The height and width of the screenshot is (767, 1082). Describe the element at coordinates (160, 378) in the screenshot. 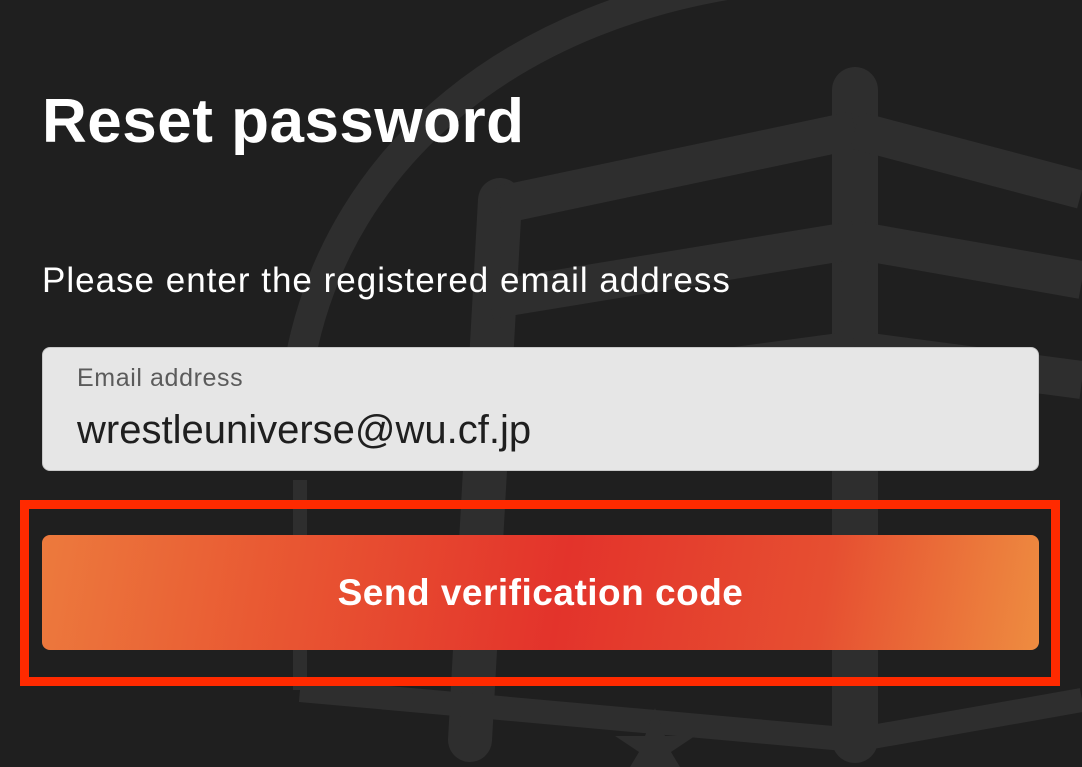

I see `email-field-label: Email address` at that location.